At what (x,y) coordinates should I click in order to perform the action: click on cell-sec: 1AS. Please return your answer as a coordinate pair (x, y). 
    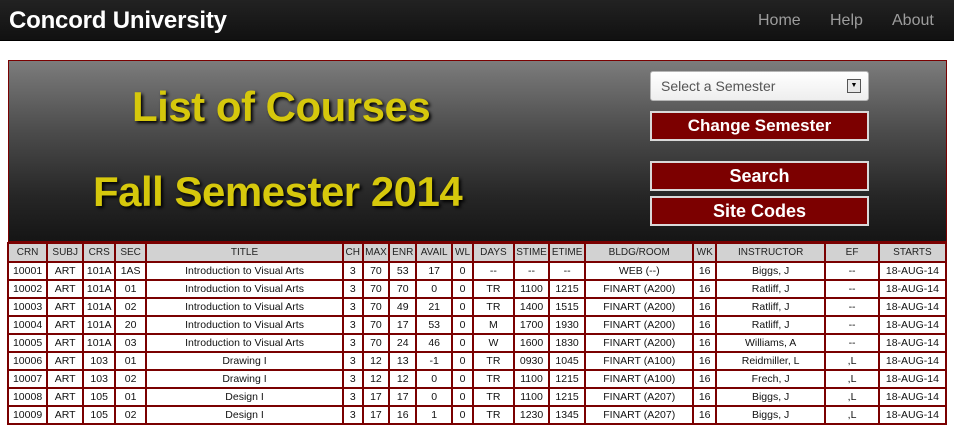
    Looking at the image, I should click on (131, 271).